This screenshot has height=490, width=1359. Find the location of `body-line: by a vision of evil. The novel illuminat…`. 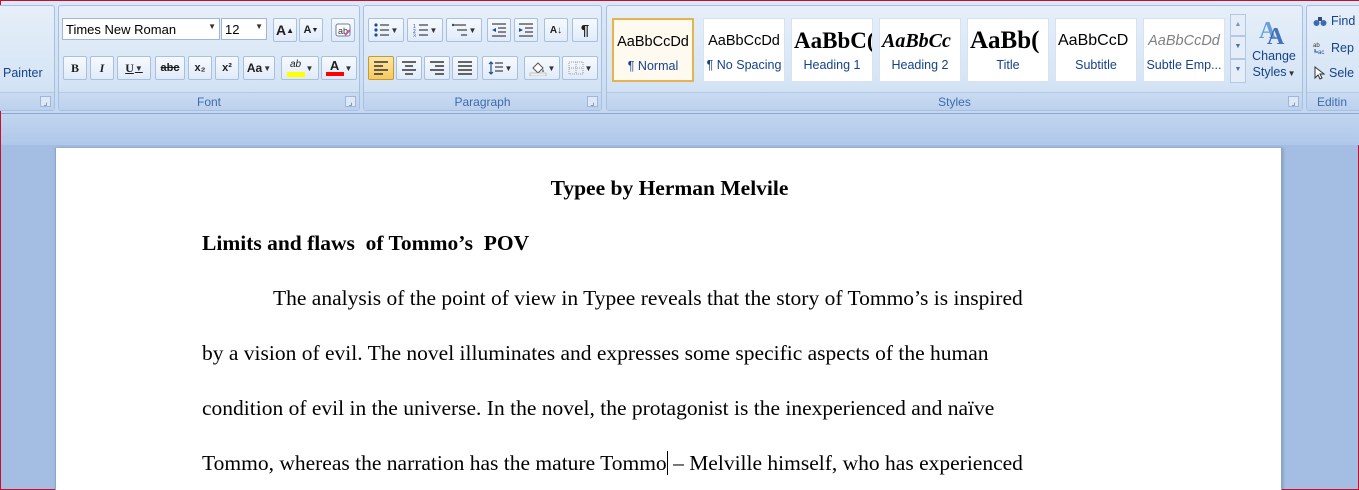

body-line: by a vision of evil. The novel illuminat… is located at coordinates (595, 353).